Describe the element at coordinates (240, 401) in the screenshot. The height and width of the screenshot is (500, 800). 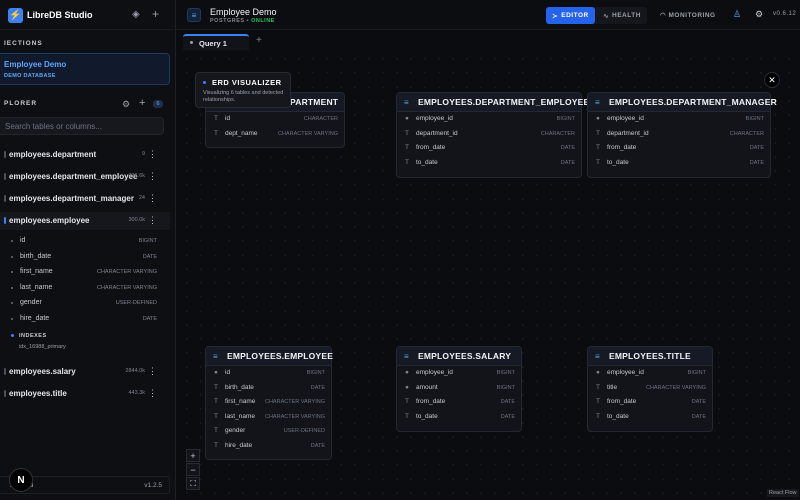
I see `column-name: first_name` at that location.